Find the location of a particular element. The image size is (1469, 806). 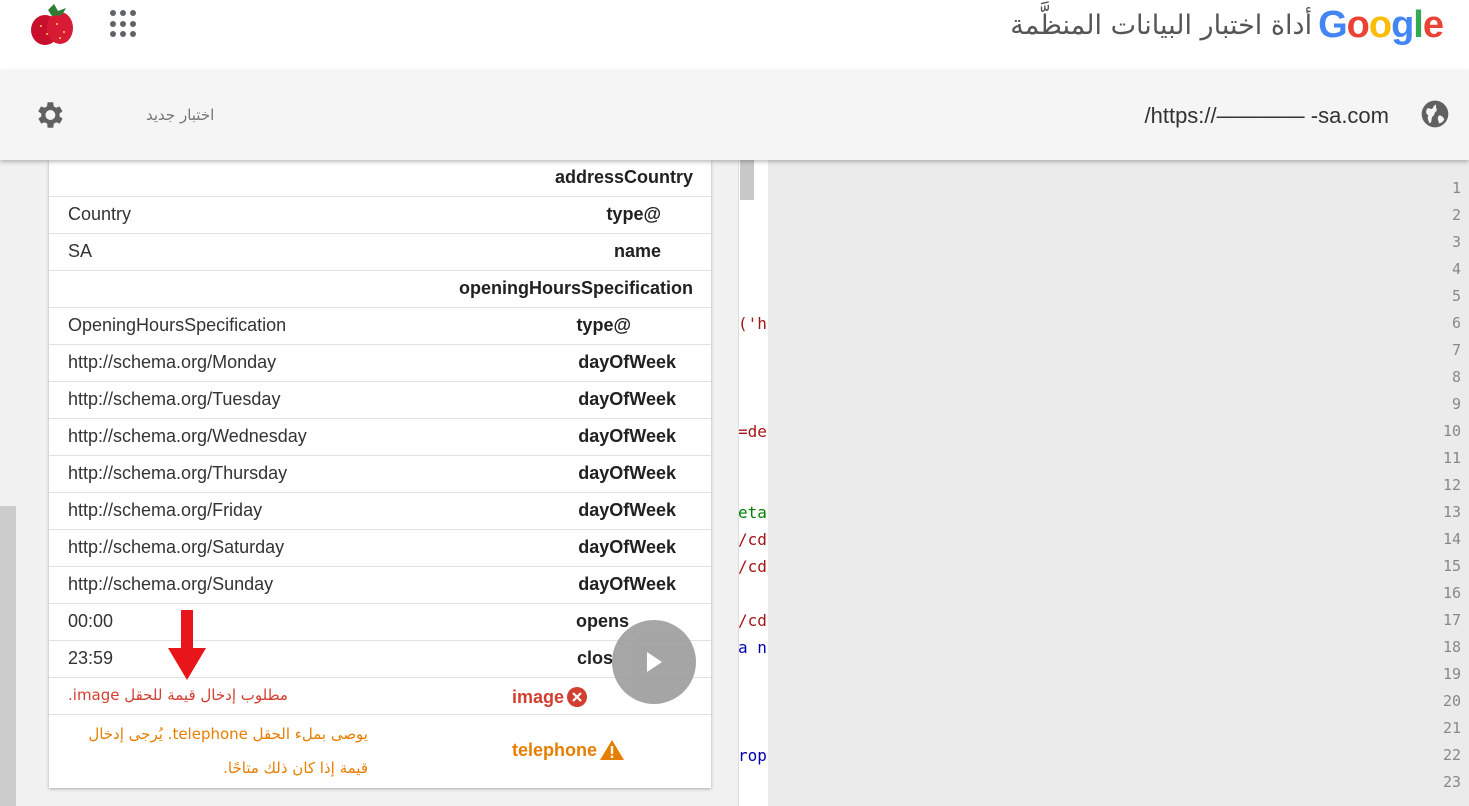

warning-triangle-icon is located at coordinates (612, 750).